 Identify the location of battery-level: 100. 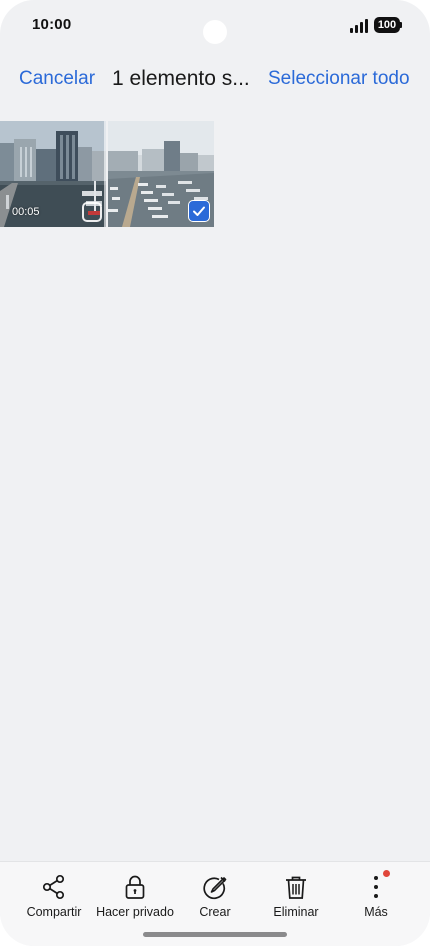
(387, 25).